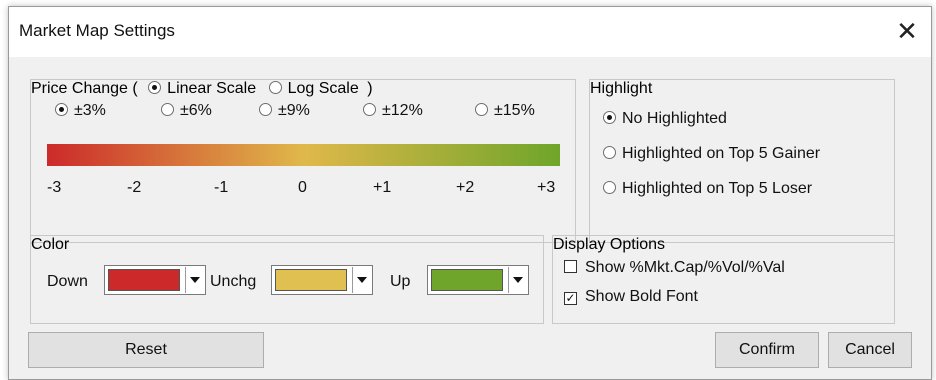  Describe the element at coordinates (402, 110) in the screenshot. I see `range-12-label: ±12%` at that location.